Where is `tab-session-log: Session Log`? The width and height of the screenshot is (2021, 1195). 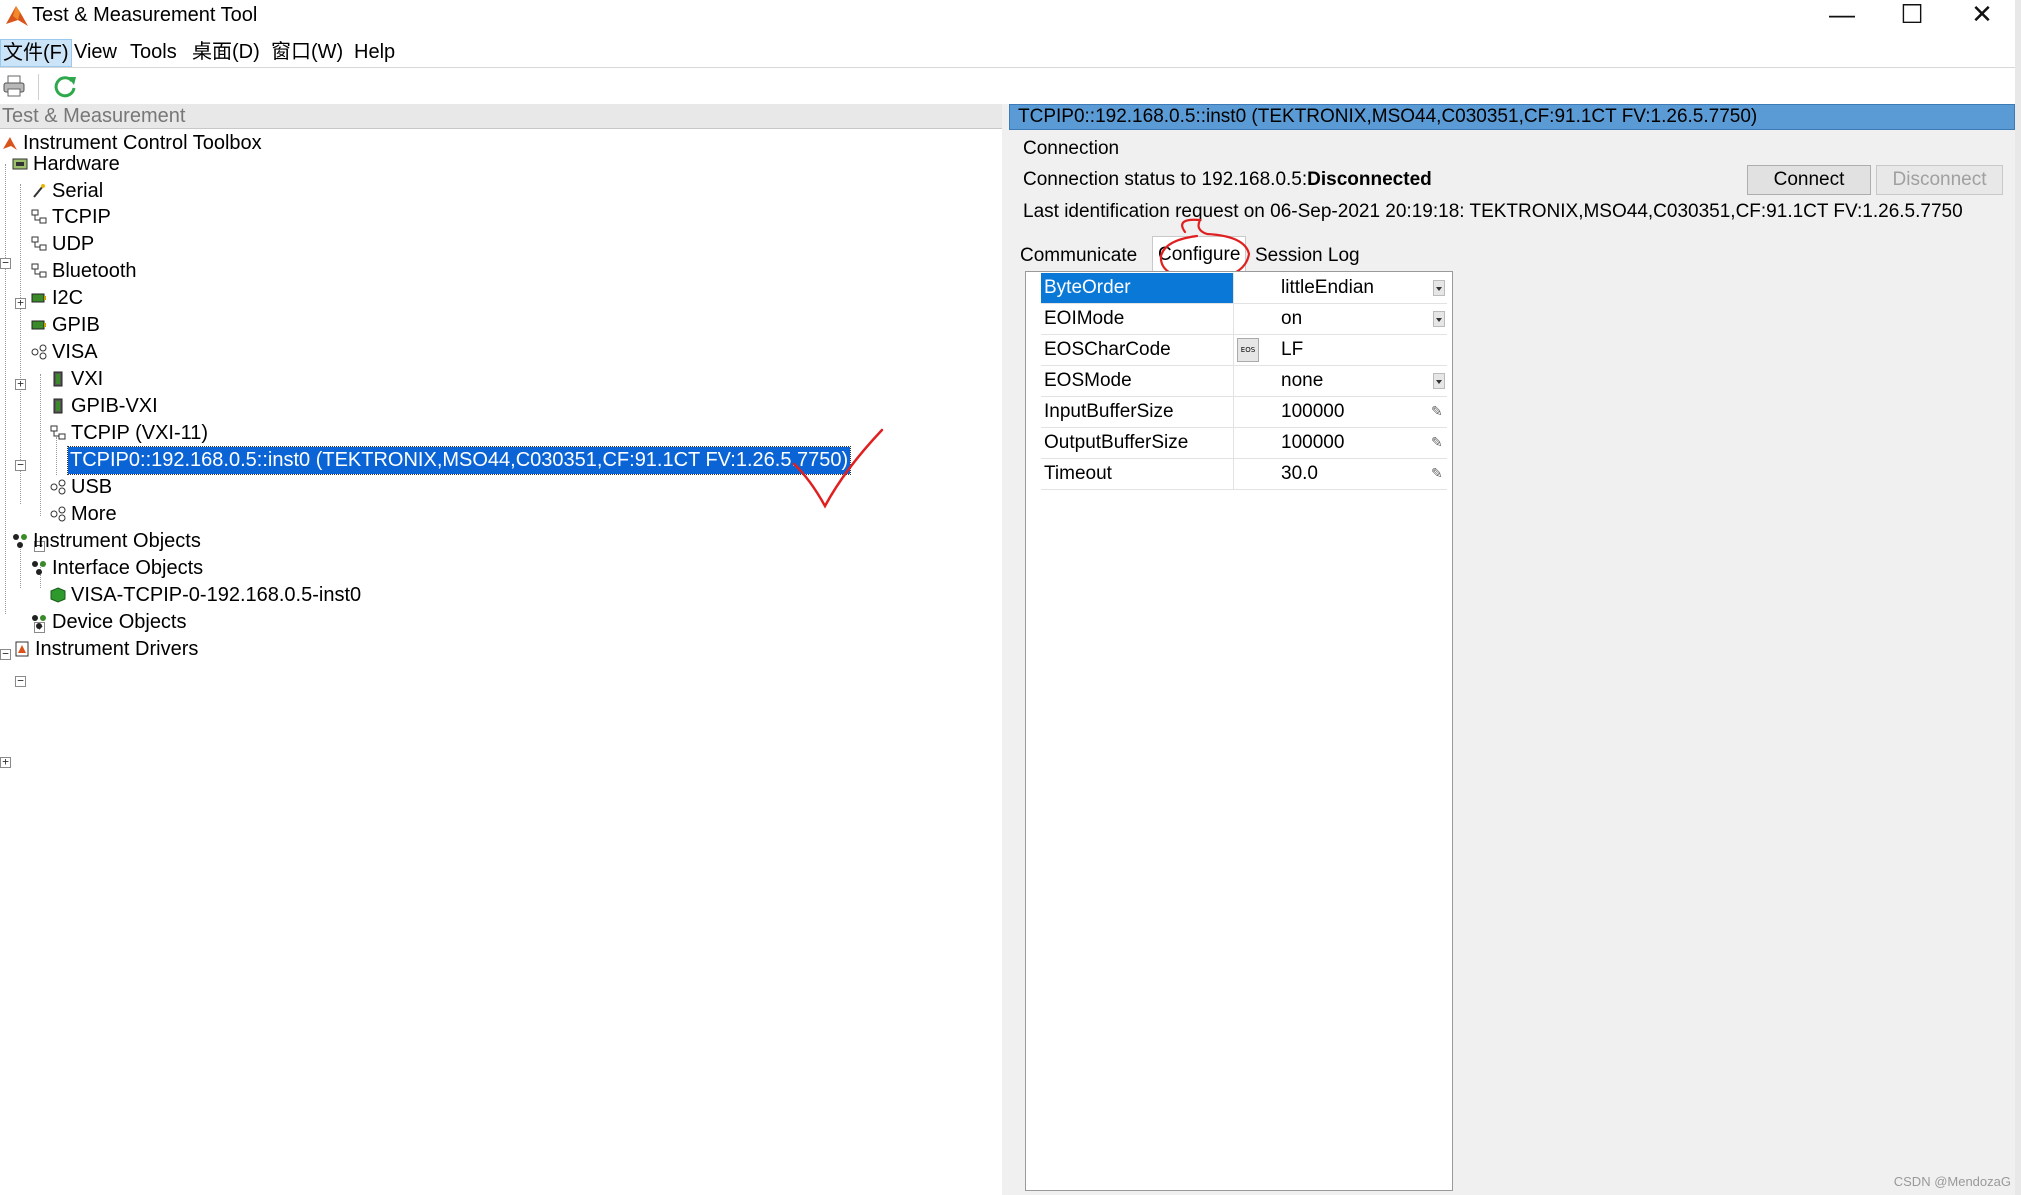 tab-session-log: Session Log is located at coordinates (1307, 256).